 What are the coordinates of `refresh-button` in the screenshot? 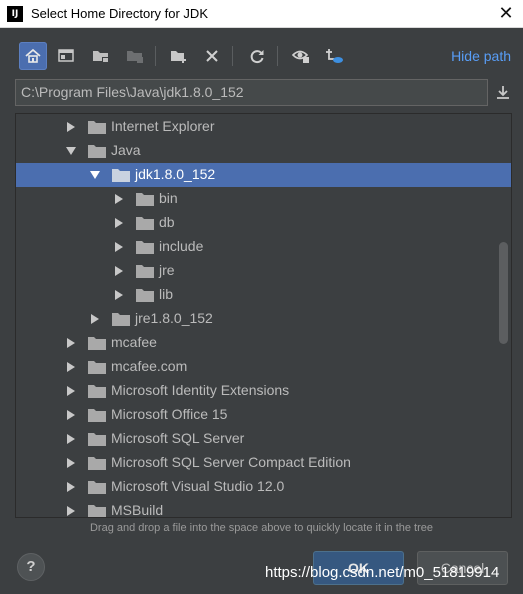 It's located at (257, 56).